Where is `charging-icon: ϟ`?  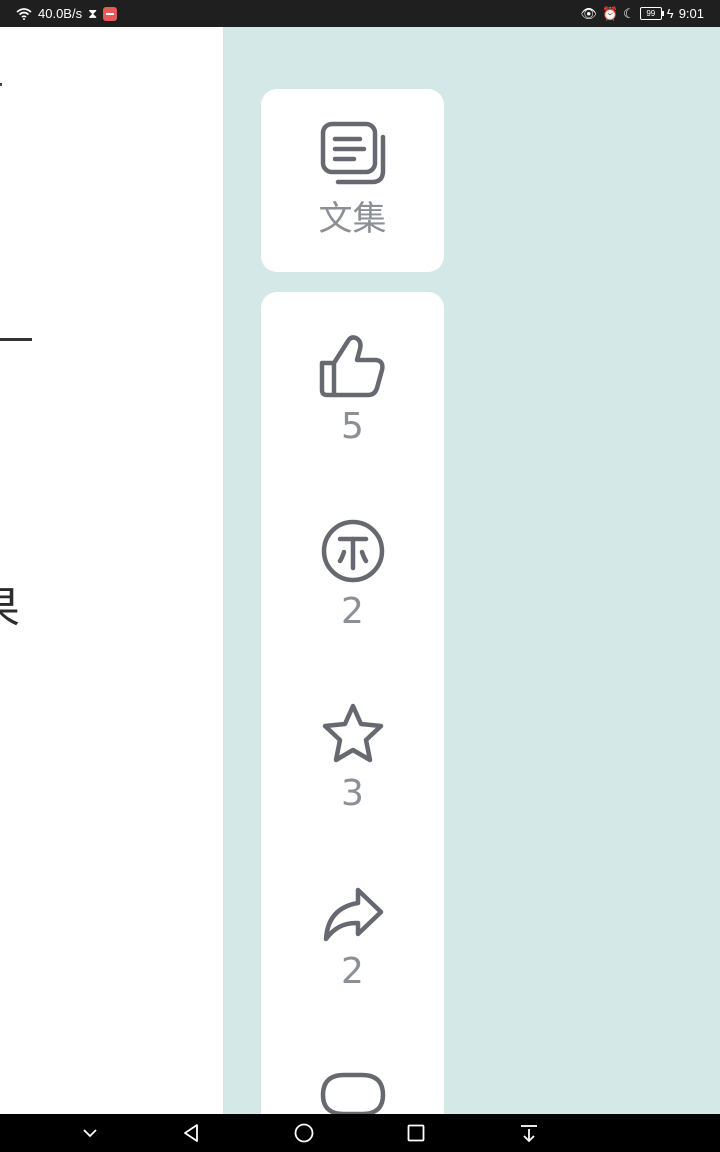 charging-icon: ϟ is located at coordinates (670, 13).